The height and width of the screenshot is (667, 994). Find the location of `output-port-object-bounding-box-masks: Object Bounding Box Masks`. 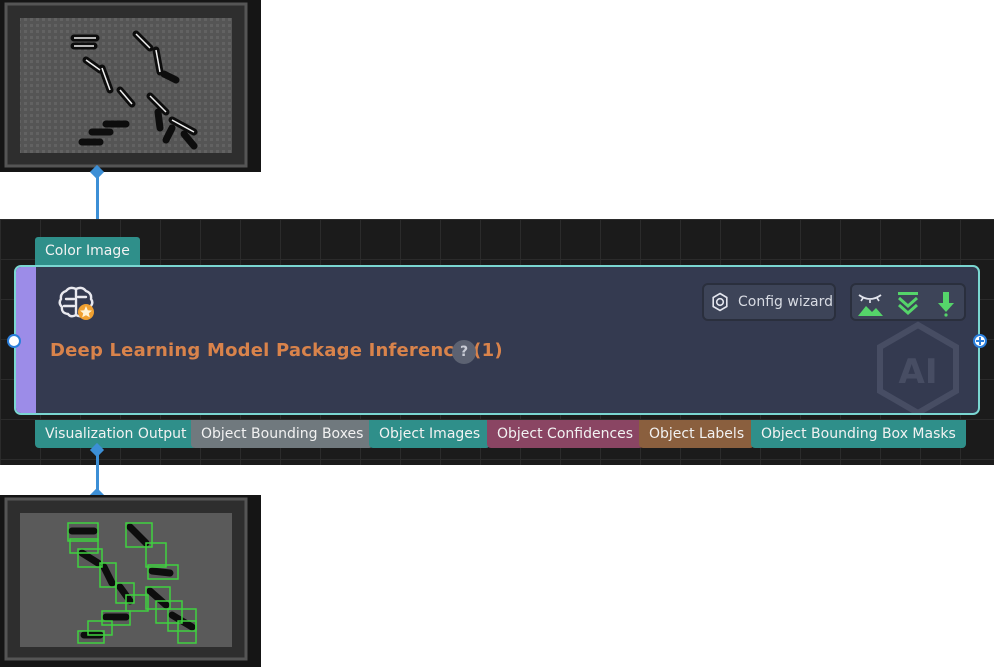

output-port-object-bounding-box-masks: Object Bounding Box Masks is located at coordinates (858, 434).